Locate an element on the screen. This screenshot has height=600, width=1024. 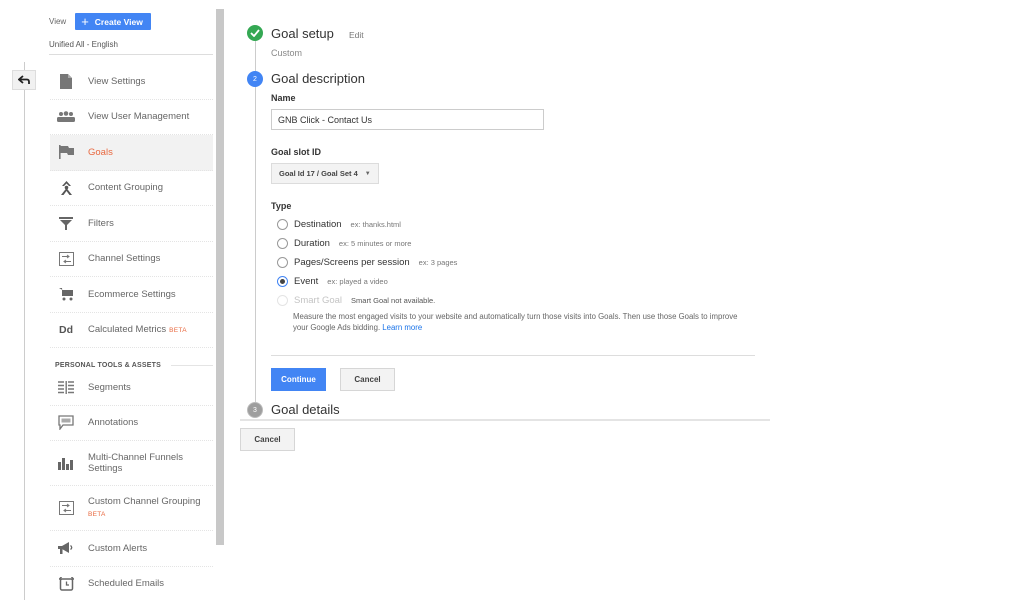
cancel-button: Cancel is located at coordinates (267, 439).